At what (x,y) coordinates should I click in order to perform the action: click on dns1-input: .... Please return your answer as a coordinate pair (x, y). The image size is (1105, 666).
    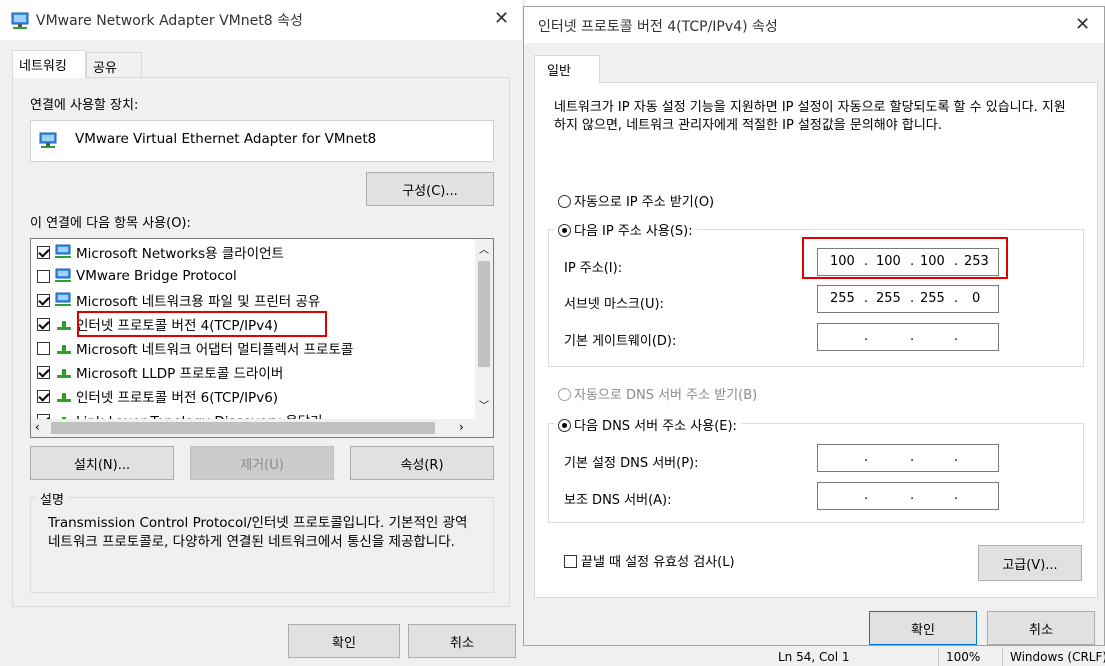
    Looking at the image, I should click on (908, 458).